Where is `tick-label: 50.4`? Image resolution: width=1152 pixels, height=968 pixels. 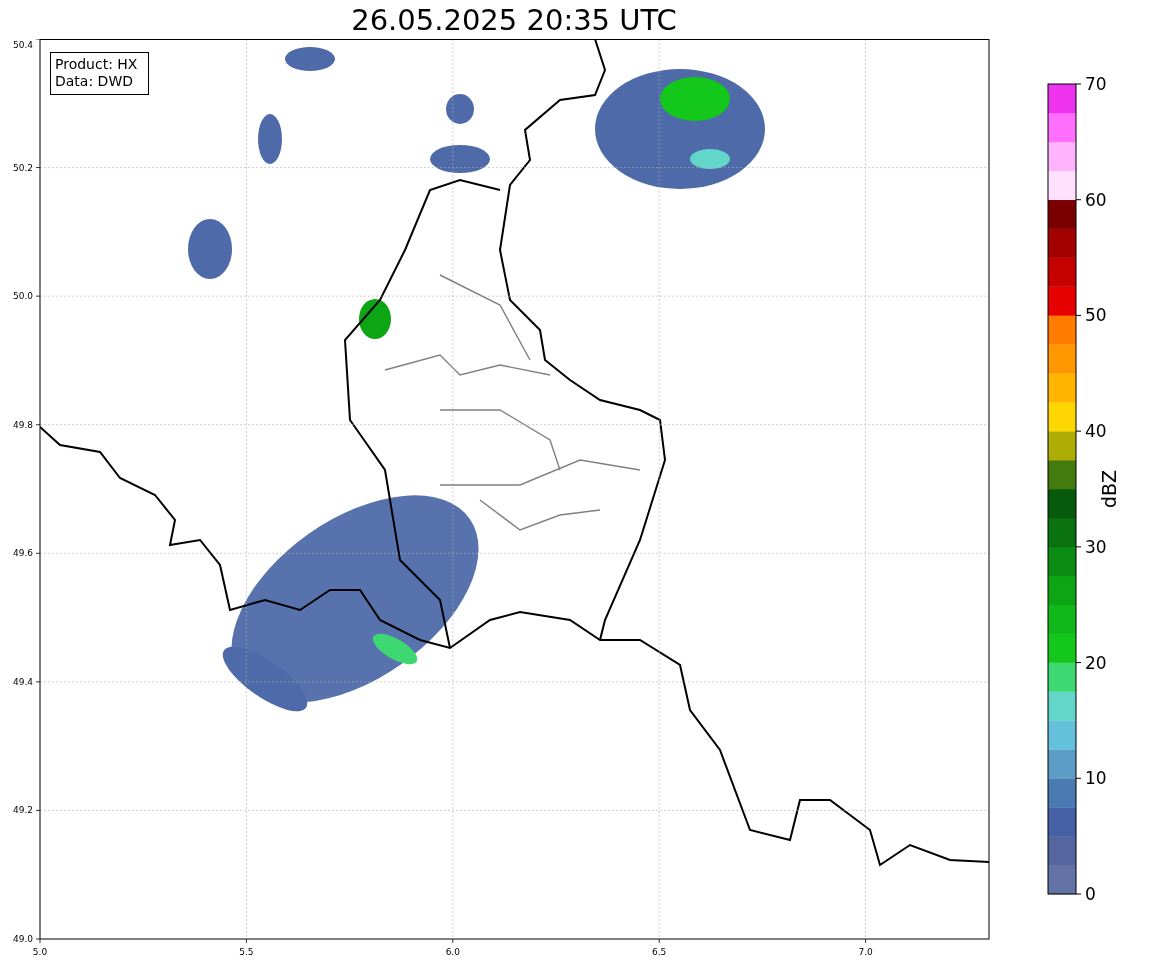
tick-label: 50.4 is located at coordinates (22, 45).